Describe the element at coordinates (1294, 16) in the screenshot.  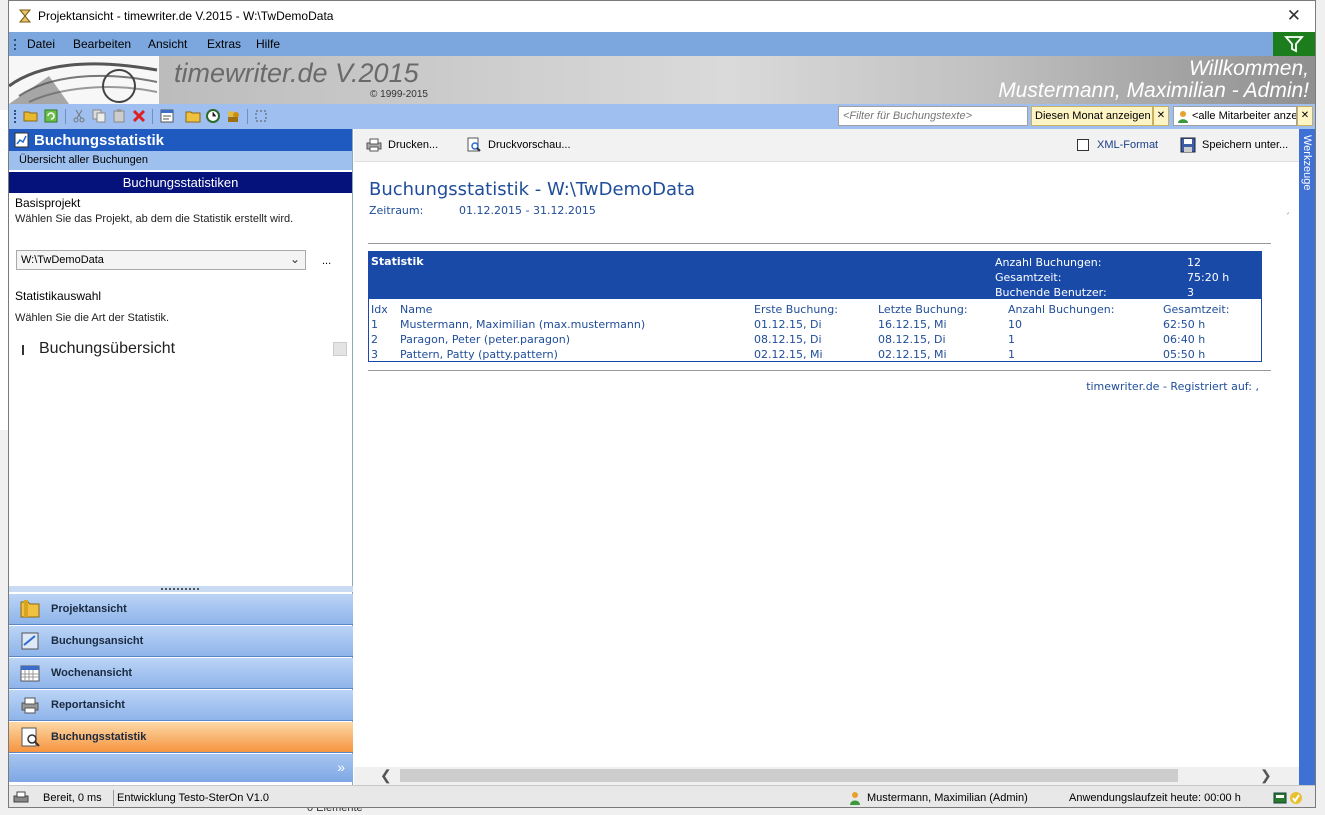
I see `close-icon: ✕` at that location.